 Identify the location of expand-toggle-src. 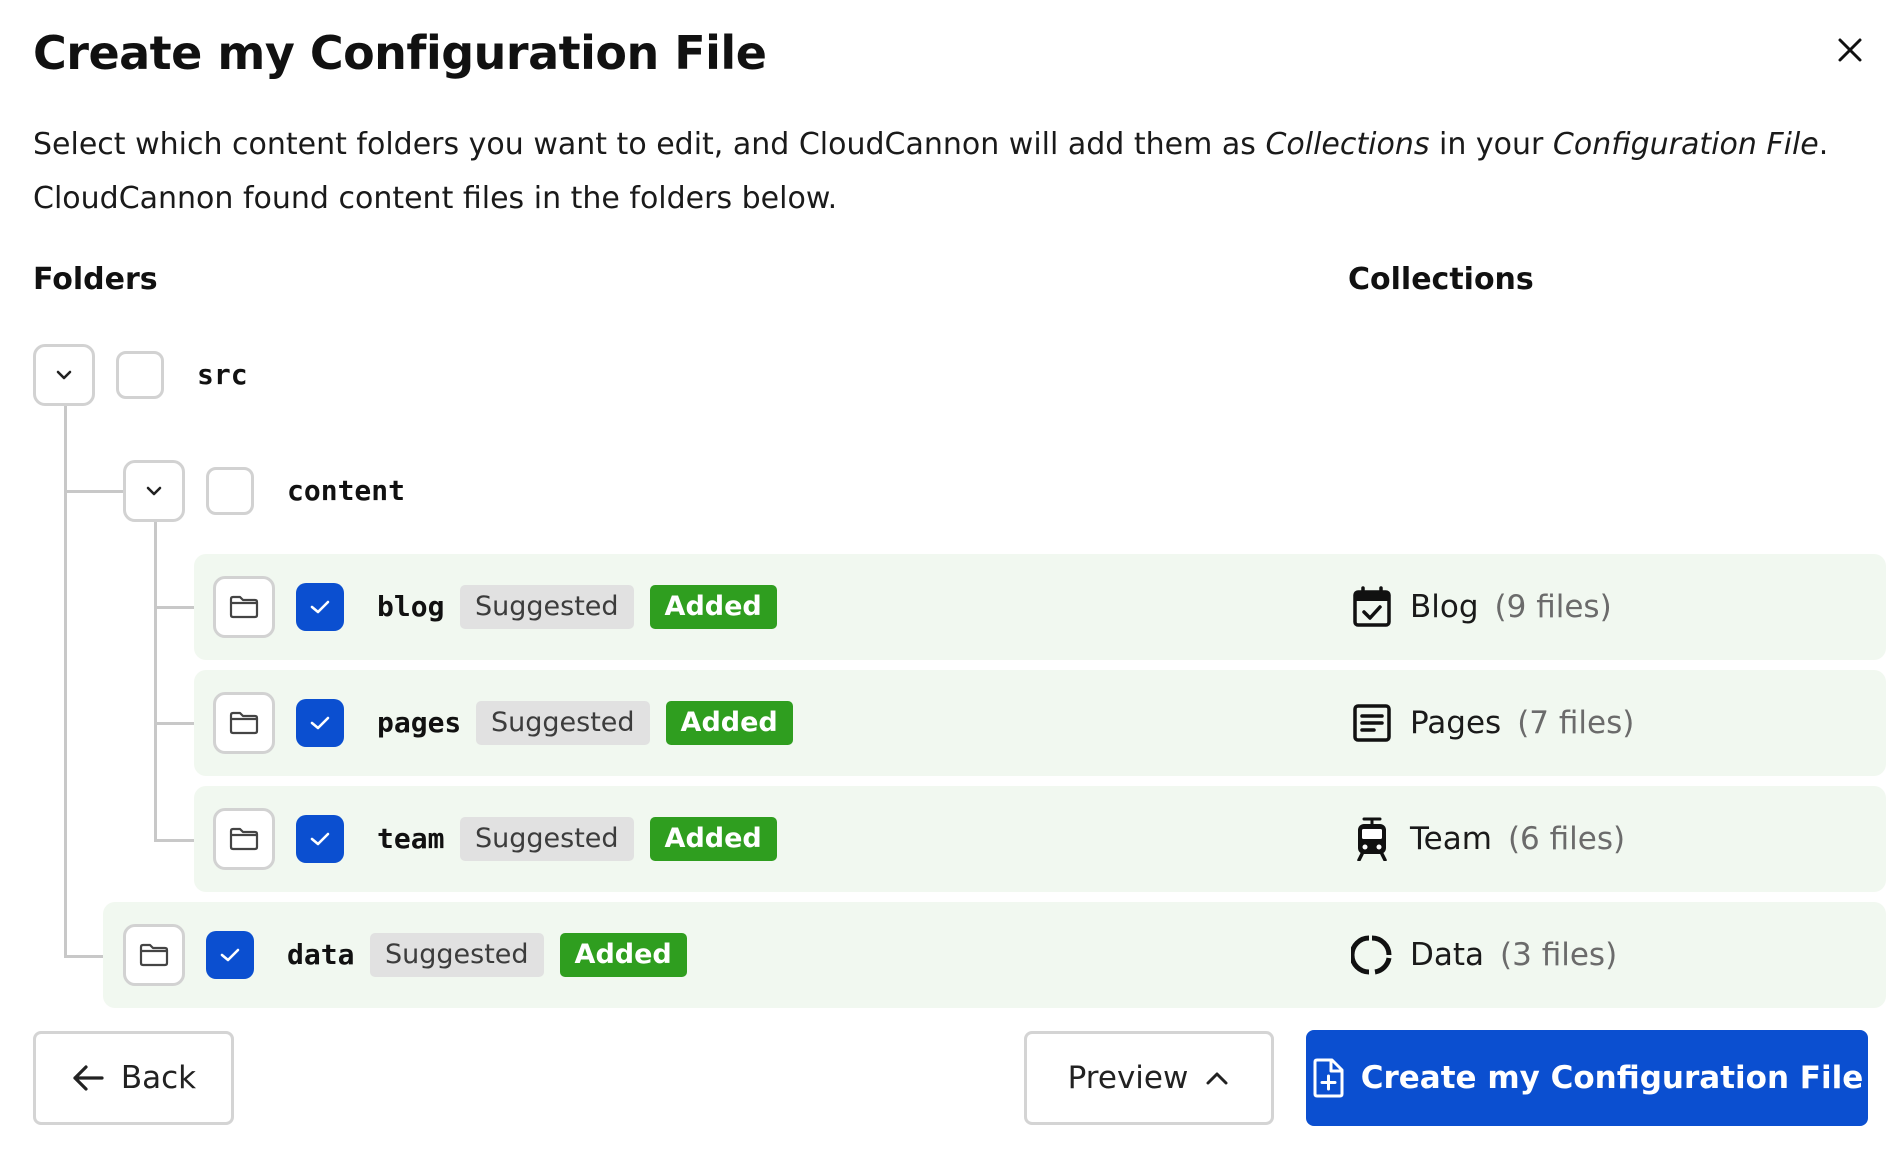
(64, 375).